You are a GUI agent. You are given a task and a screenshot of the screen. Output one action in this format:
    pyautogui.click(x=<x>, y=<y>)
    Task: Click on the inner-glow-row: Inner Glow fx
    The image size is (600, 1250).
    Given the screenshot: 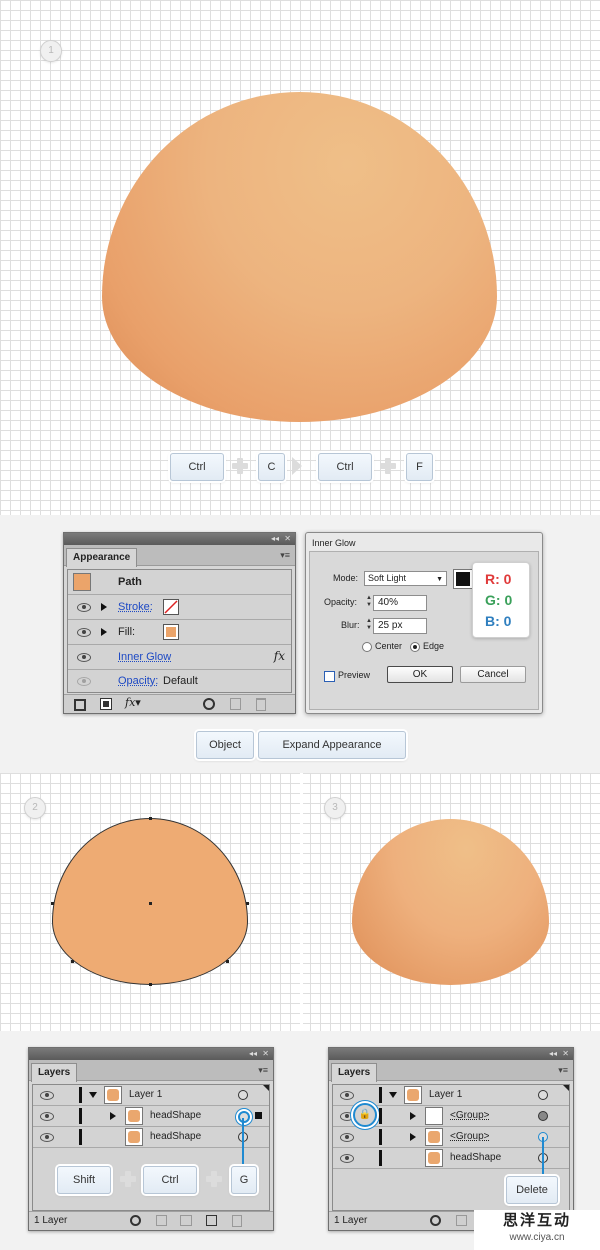 What is the action you would take?
    pyautogui.click(x=179, y=657)
    